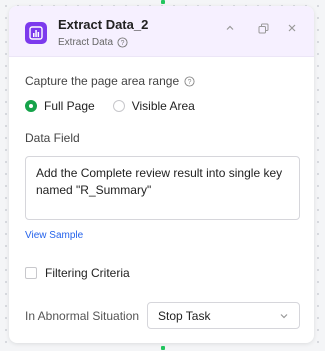 This screenshot has height=351, width=325. I want to click on filtering-criteria-checkbox: Filtering Criteria, so click(77, 273).